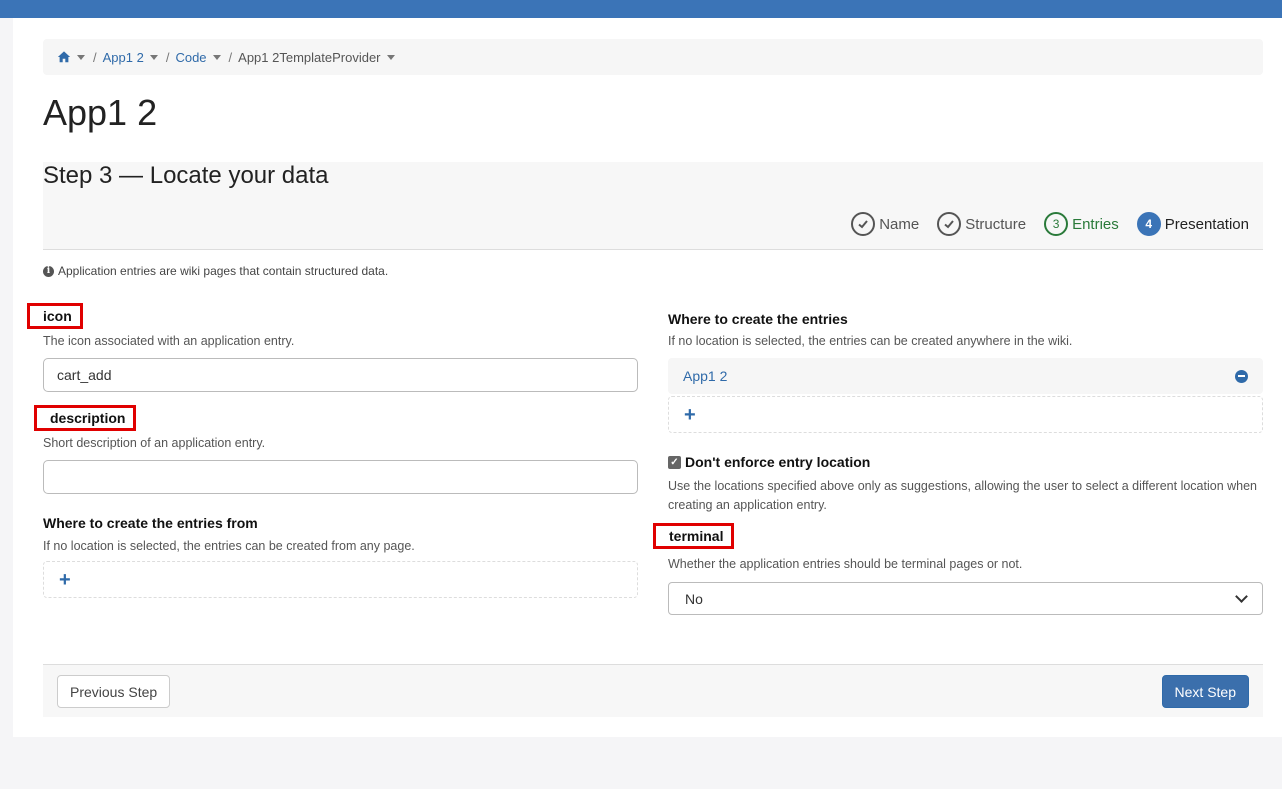 This screenshot has width=1282, height=789. I want to click on breadcrumb: / App1 2 / Code / App1 2TemplateProvider, so click(653, 57).